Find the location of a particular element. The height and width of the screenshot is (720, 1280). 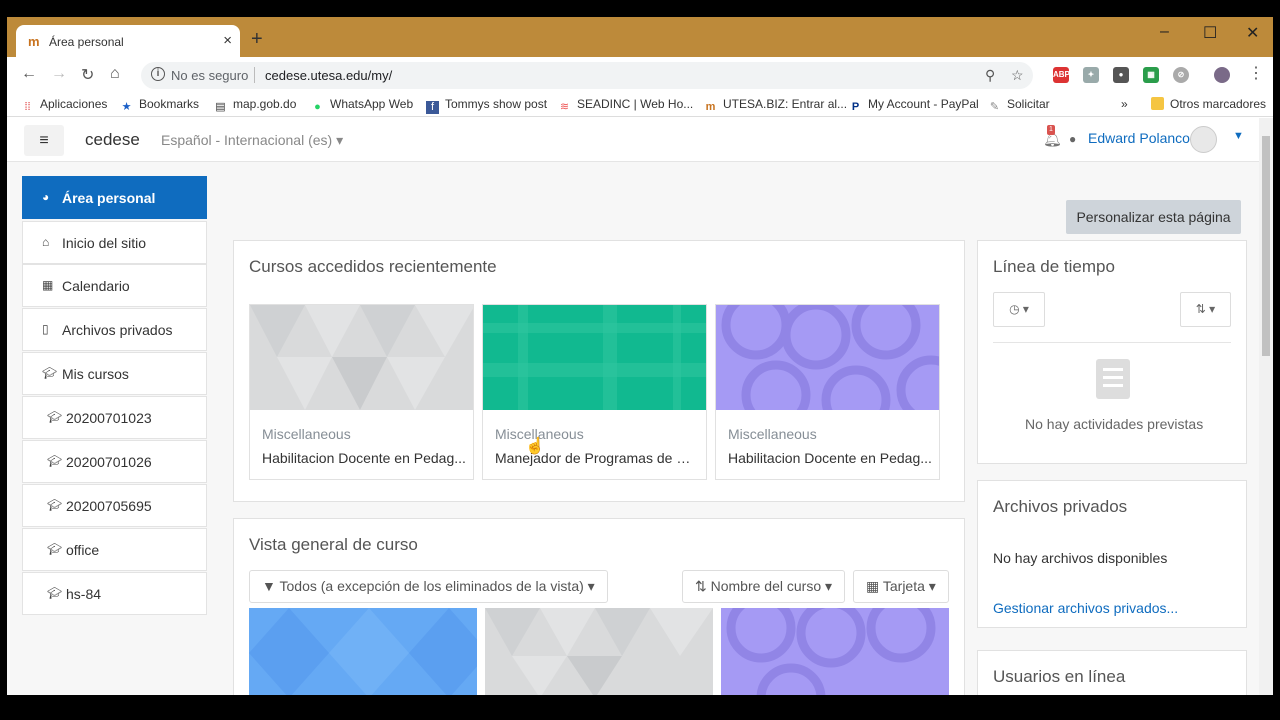

user-menu-caret-icon: ▼ is located at coordinates (1238, 136).